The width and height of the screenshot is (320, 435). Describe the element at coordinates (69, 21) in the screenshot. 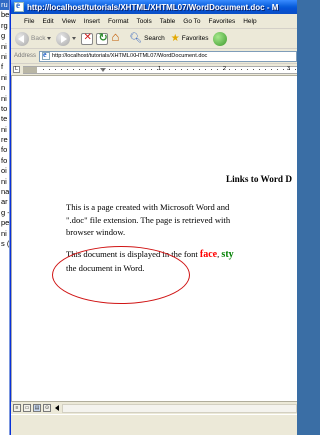

I see `menu-item-view: View` at that location.